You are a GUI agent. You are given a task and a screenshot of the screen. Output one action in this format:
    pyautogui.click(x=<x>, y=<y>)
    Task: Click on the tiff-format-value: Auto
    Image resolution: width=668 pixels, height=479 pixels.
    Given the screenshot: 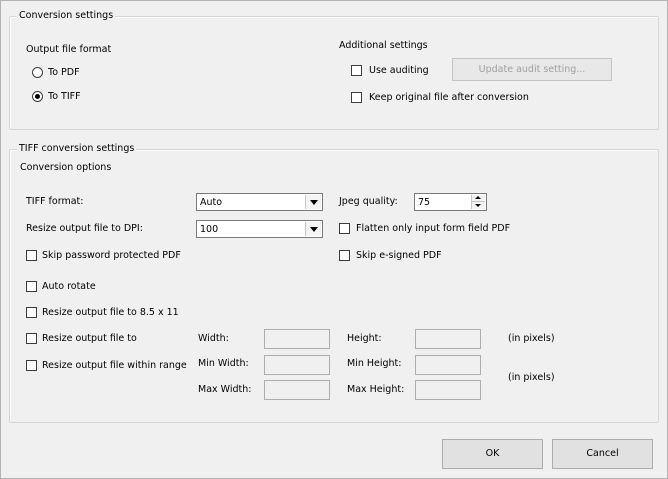 What is the action you would take?
    pyautogui.click(x=211, y=202)
    